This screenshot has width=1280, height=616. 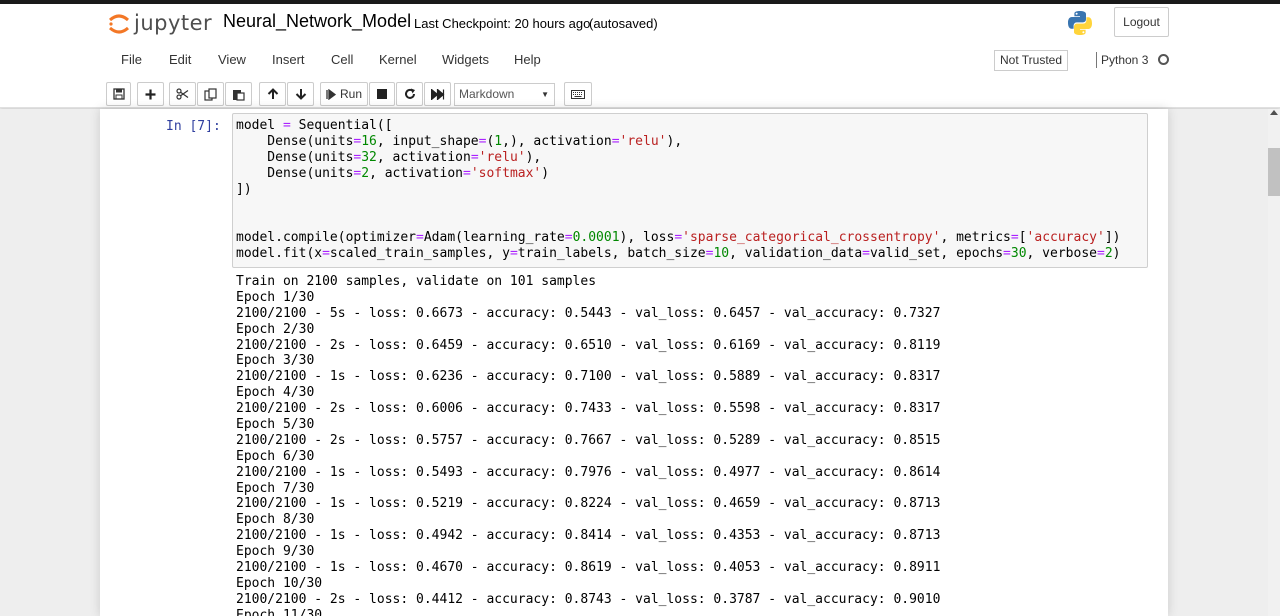 I want to click on notebook-title: Neural_Network_Model, so click(x=317, y=21).